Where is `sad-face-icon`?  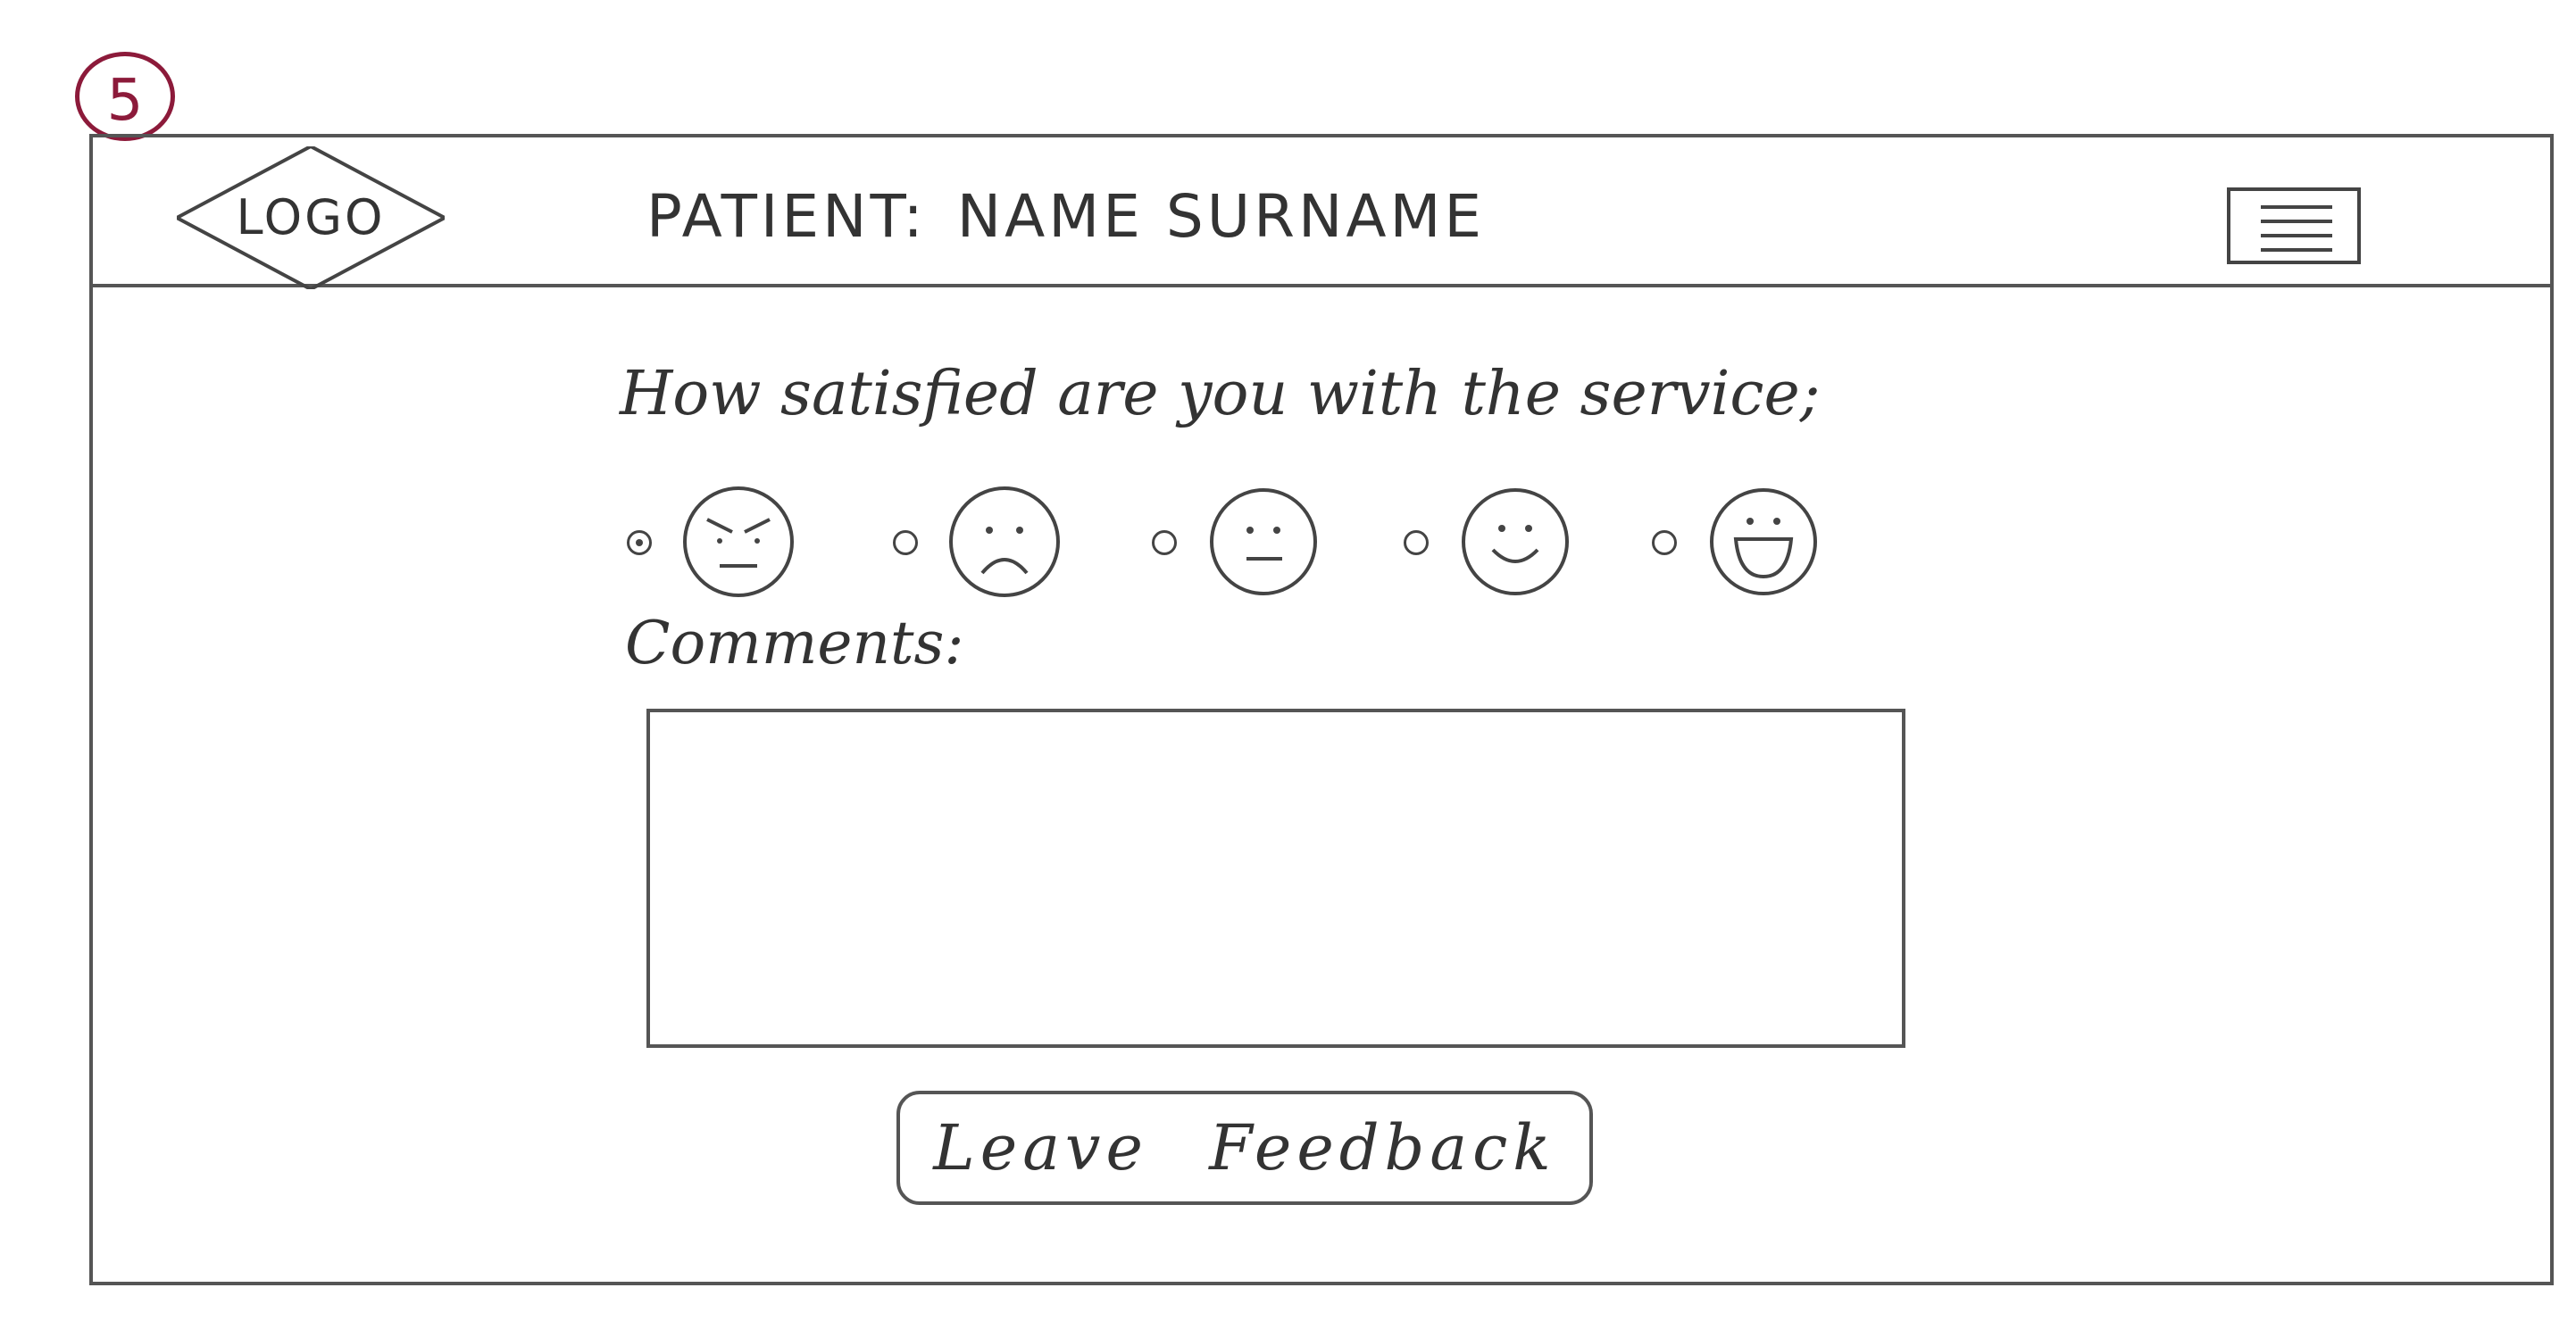 sad-face-icon is located at coordinates (1004, 541).